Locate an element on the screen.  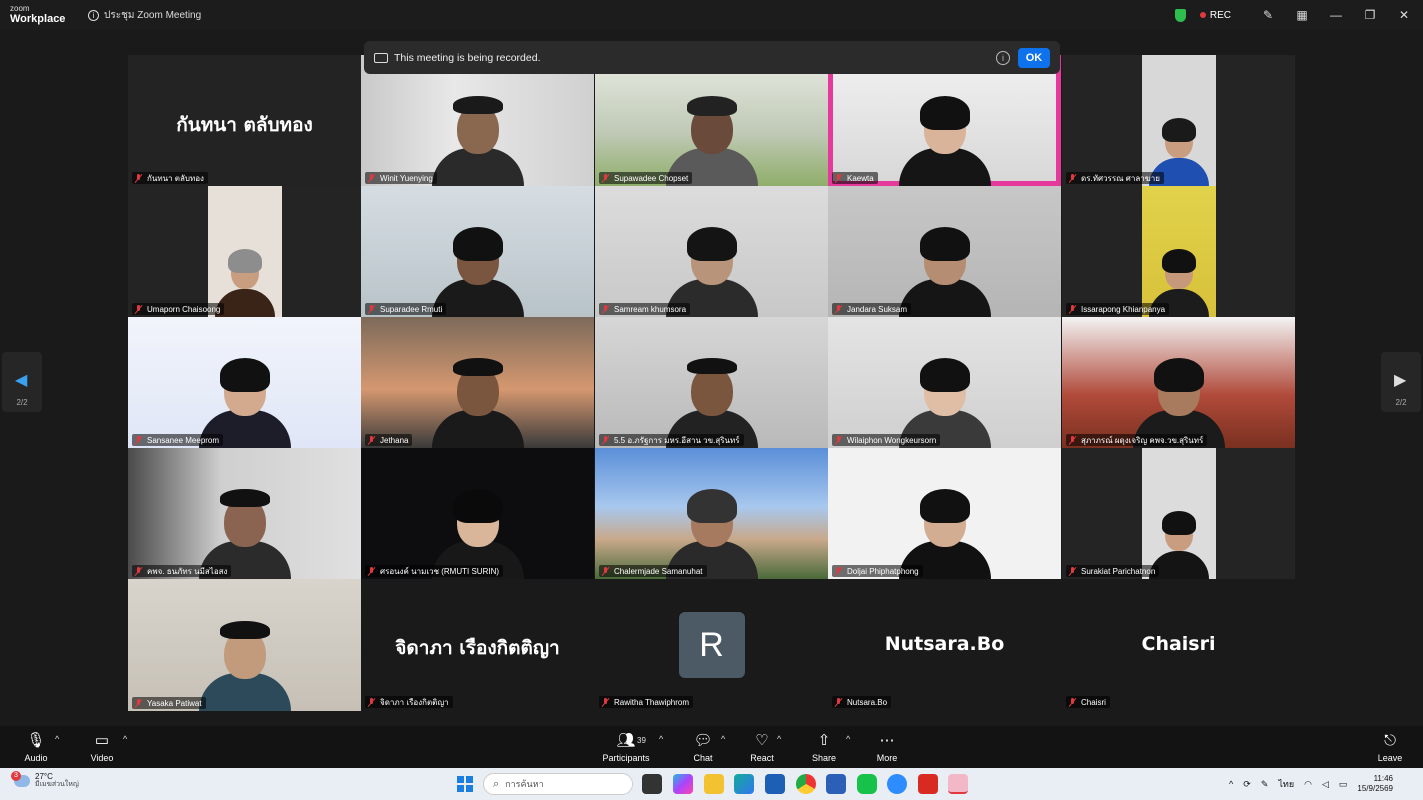
page-indicator: 2/2 is located at coordinates (1401, 402).